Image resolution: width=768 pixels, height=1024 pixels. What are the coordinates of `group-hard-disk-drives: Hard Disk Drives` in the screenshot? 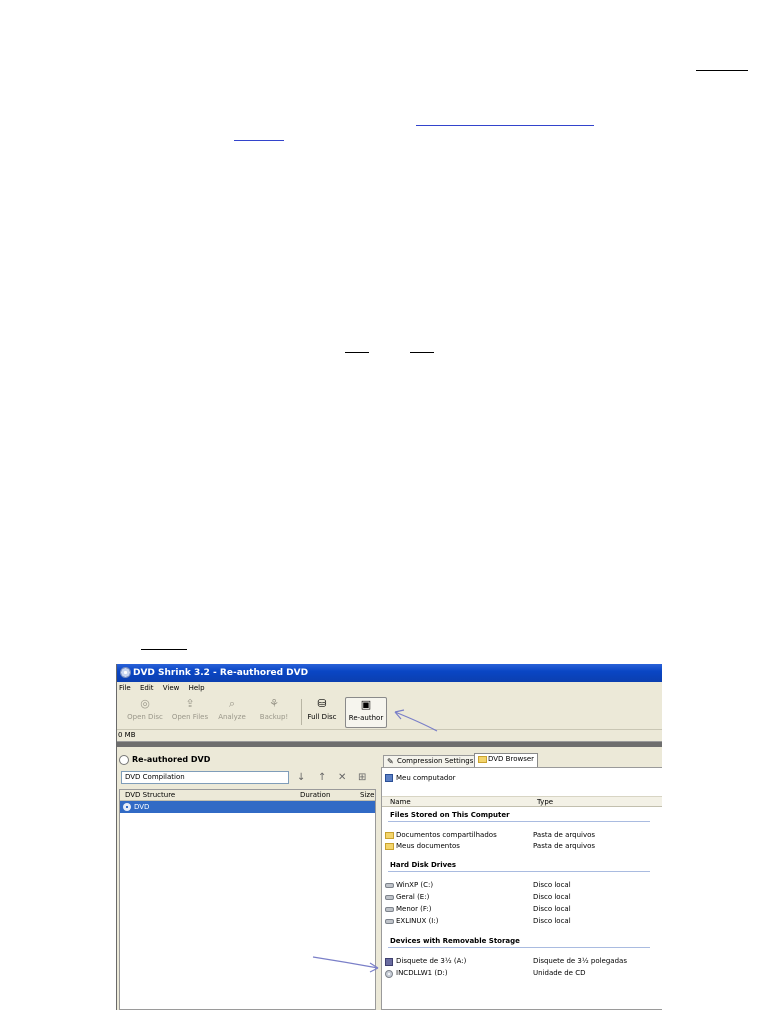 It's located at (423, 865).